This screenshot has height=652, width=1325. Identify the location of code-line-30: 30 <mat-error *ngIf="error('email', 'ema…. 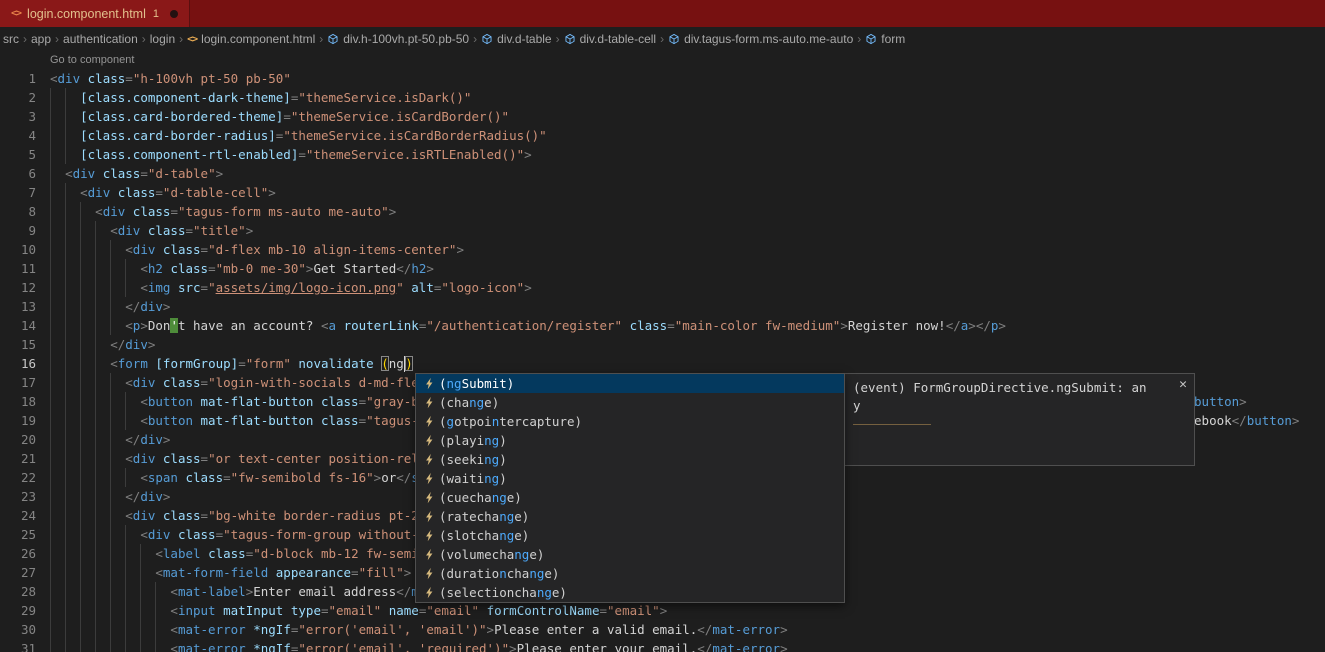
(662, 629).